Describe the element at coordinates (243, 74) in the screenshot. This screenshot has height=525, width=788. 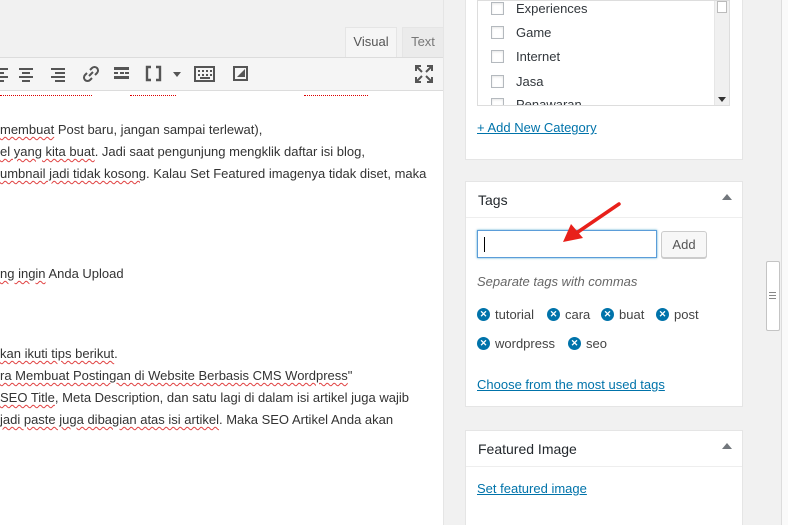
I see `image-edit-icon` at that location.